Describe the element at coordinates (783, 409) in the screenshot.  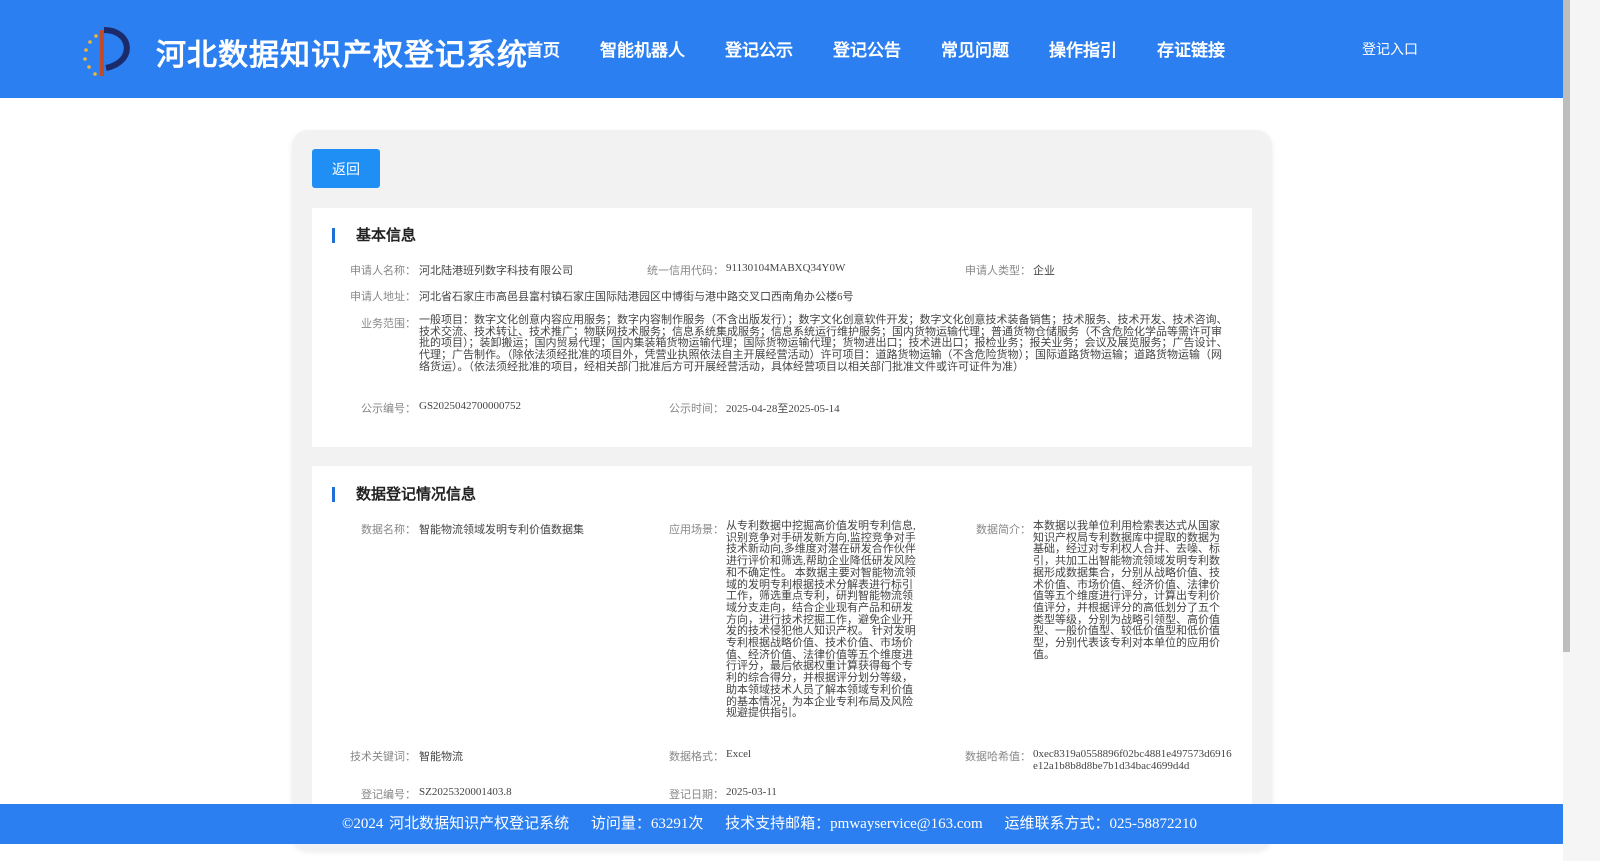
I see `notice-time-value: 2025-04-28至2025-05-14` at that location.